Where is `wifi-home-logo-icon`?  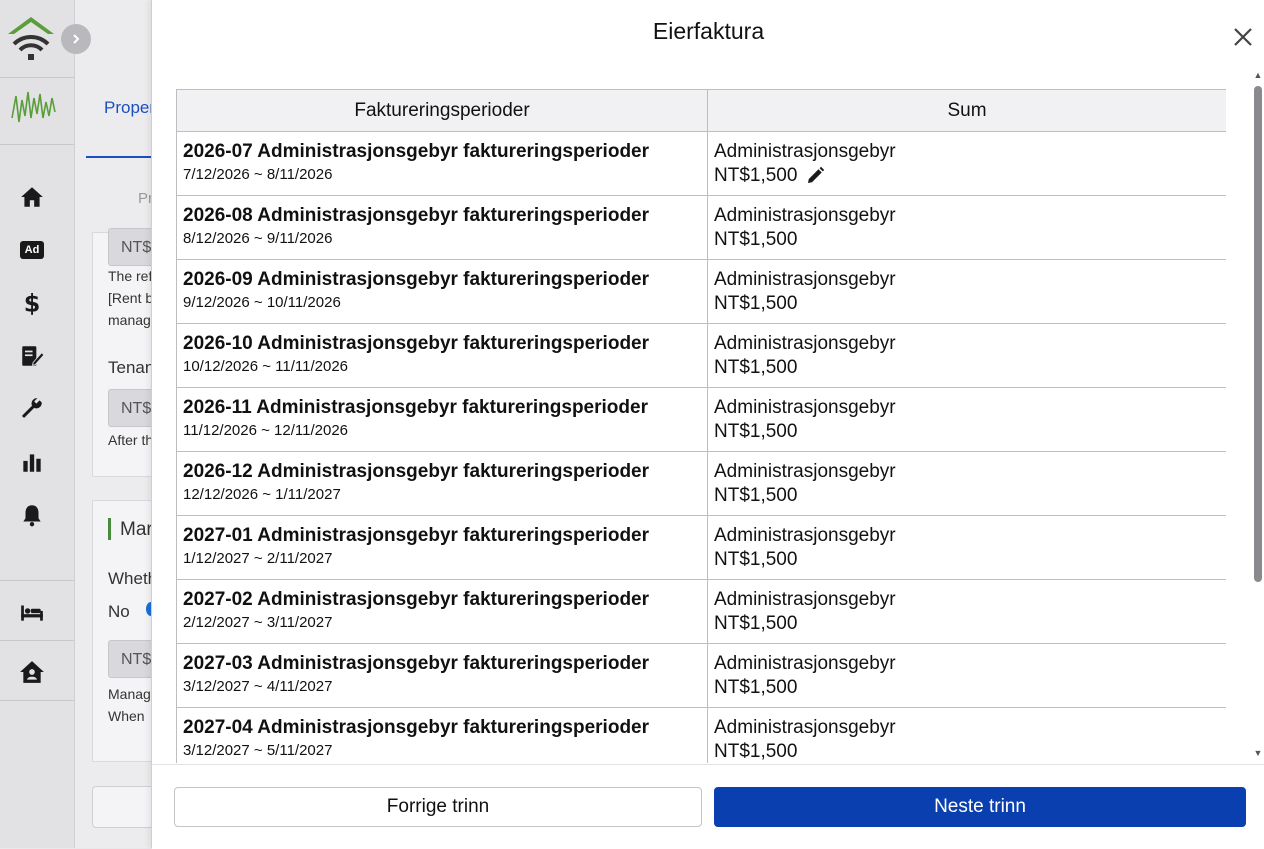 wifi-home-logo-icon is located at coordinates (31, 38).